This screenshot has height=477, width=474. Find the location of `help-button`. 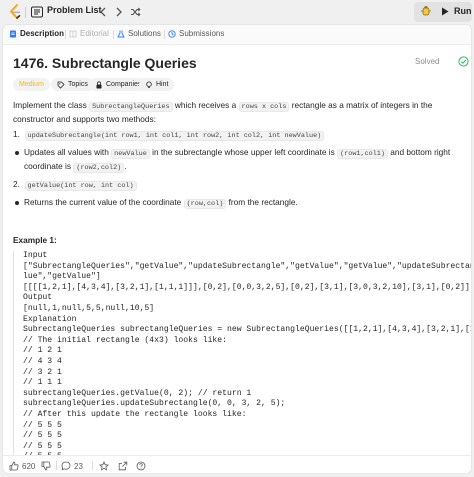

help-button is located at coordinates (141, 466).